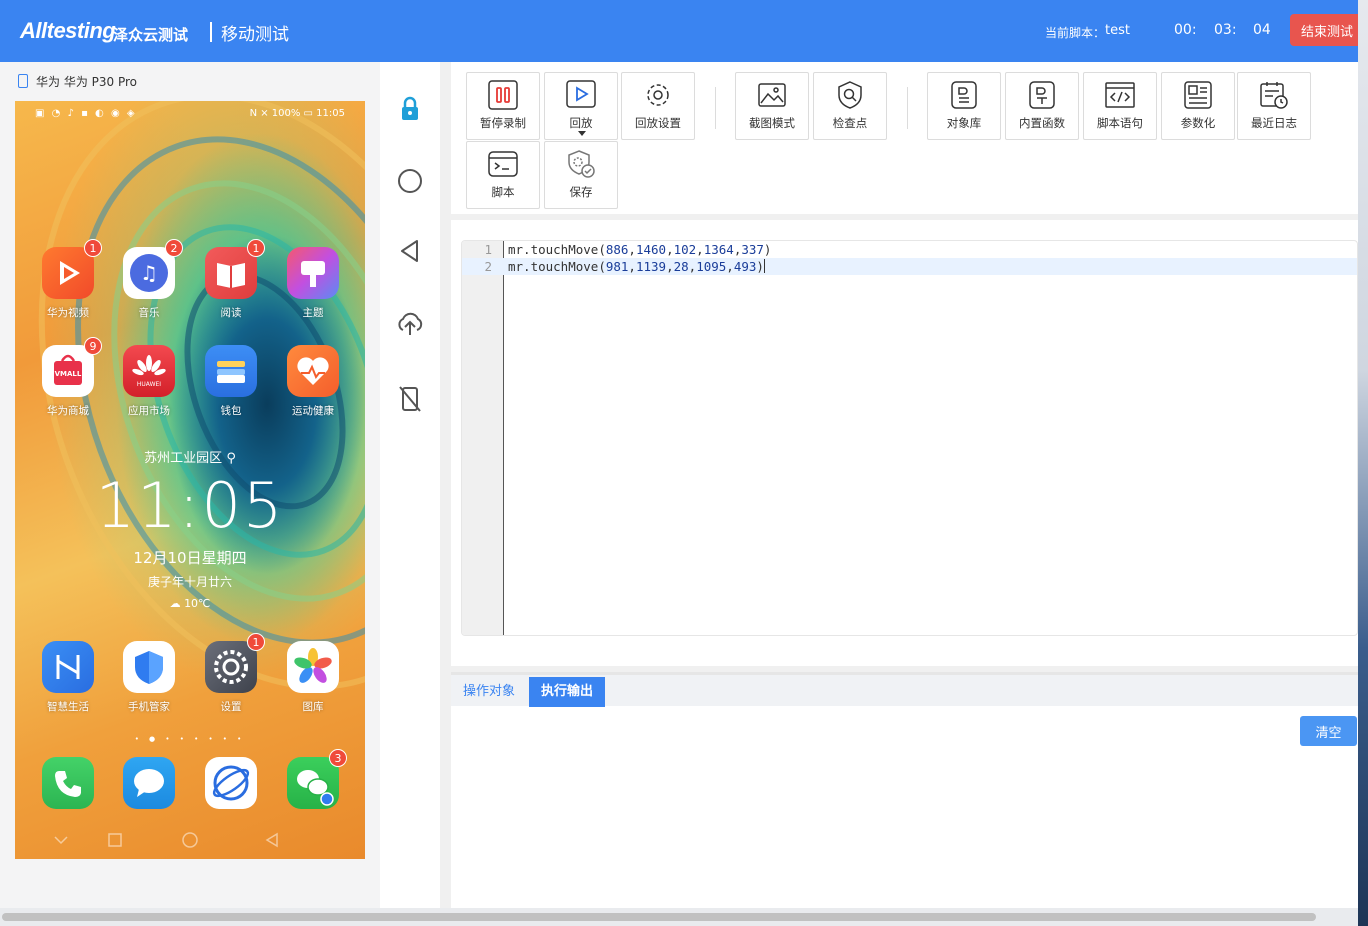 The image size is (1368, 926). I want to click on health-icon, so click(313, 371).